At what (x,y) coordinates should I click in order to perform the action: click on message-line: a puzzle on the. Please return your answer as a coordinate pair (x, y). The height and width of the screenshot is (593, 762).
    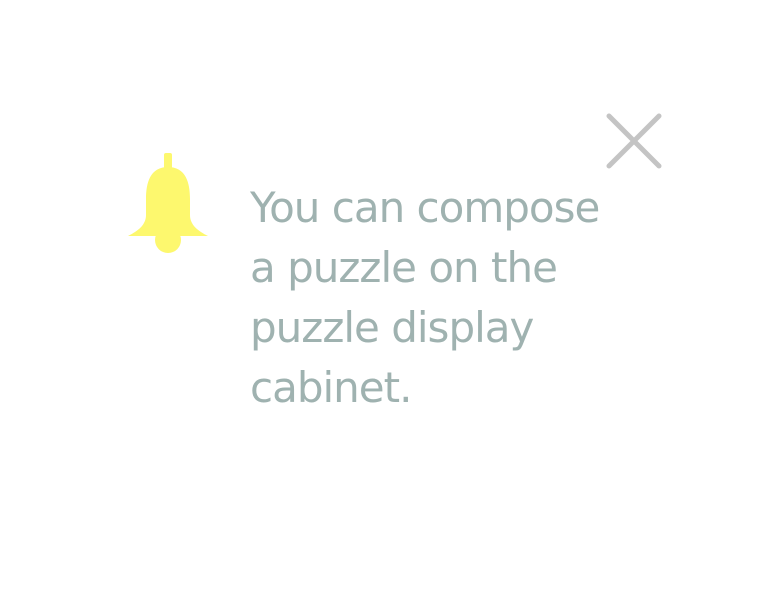
    Looking at the image, I should click on (404, 267).